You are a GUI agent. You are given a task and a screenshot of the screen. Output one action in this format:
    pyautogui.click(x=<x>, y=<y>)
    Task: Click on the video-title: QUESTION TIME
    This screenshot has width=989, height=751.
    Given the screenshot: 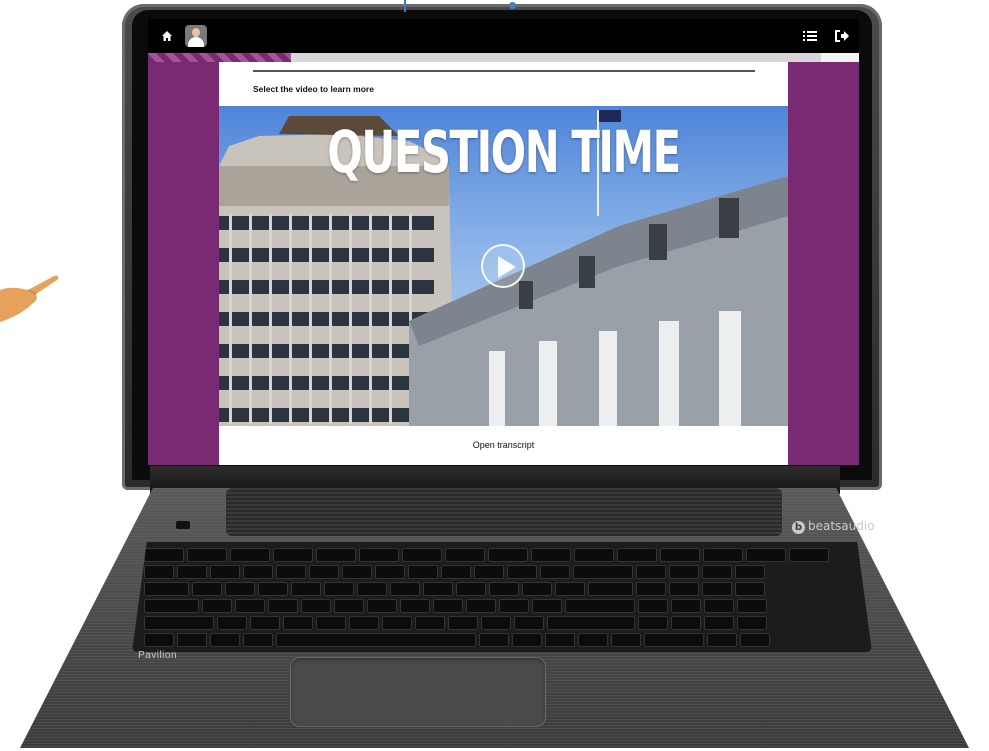 What is the action you would take?
    pyautogui.click(x=504, y=152)
    